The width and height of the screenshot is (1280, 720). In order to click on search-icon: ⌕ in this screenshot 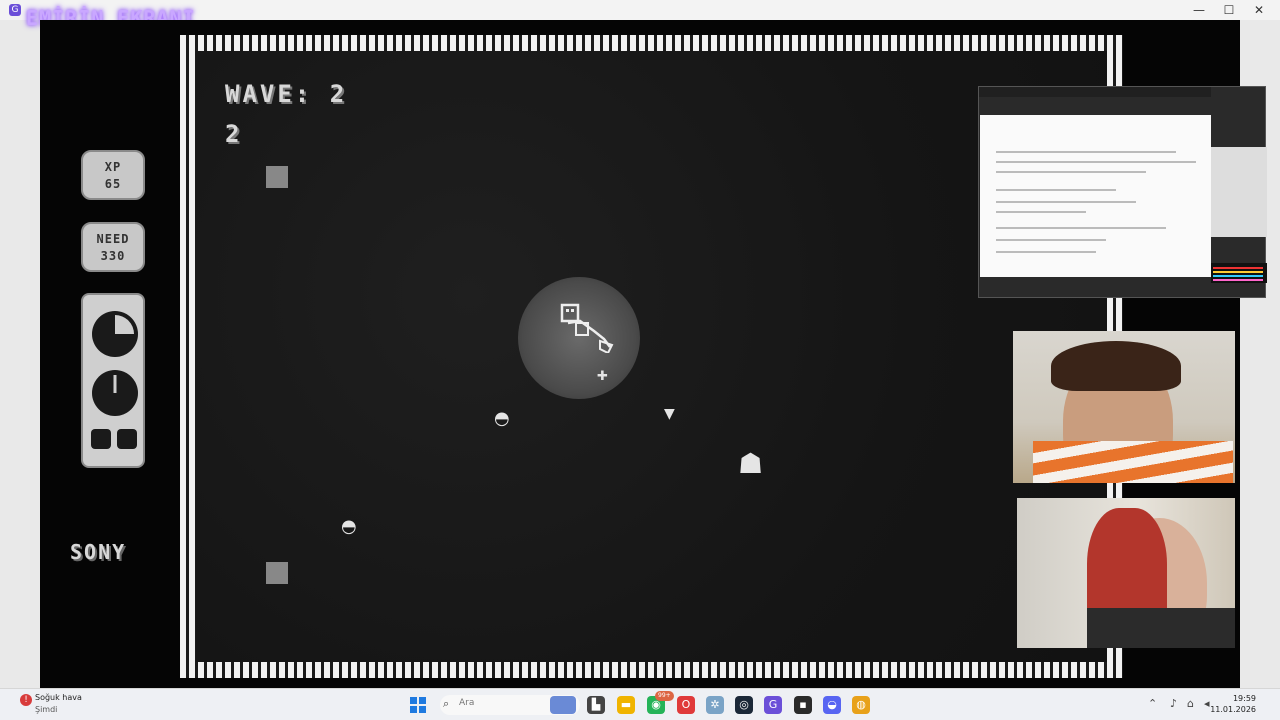, I will do `click(446, 703)`.